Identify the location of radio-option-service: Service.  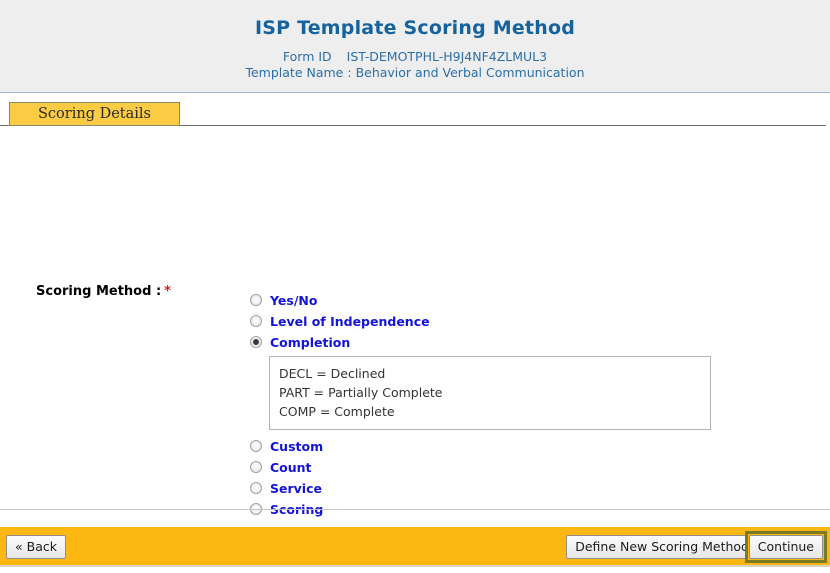
(480, 488).